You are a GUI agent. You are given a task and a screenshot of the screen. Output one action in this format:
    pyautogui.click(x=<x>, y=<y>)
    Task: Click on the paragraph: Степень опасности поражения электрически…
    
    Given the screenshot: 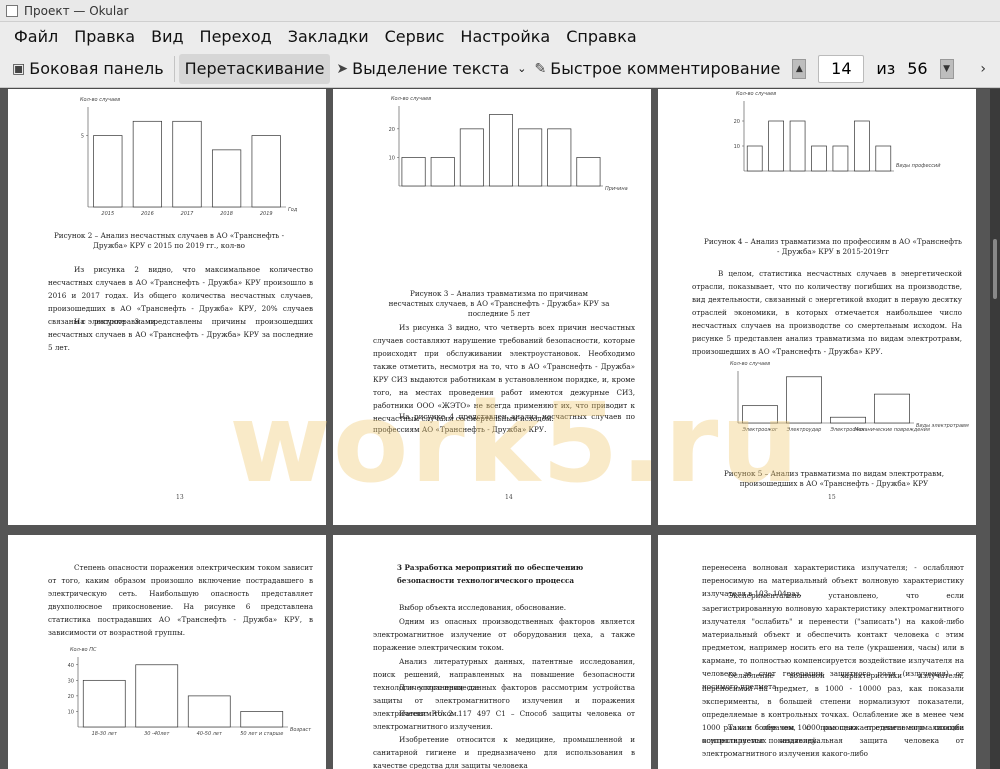 What is the action you would take?
    pyautogui.click(x=180, y=600)
    